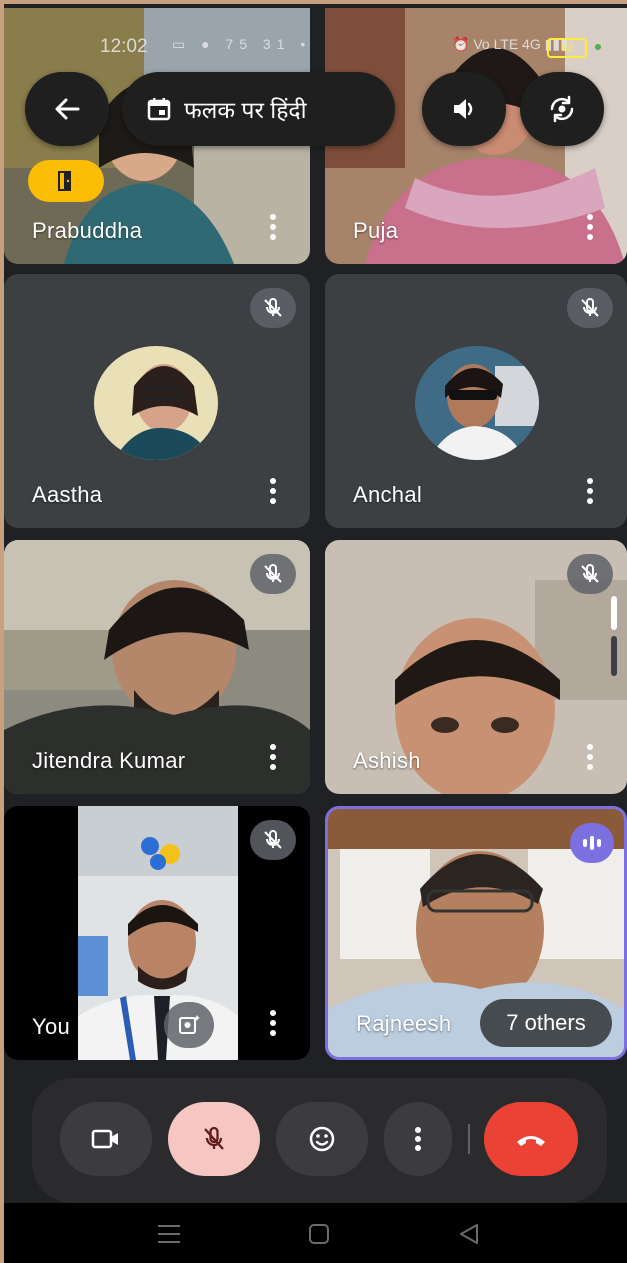 This screenshot has width=627, height=1263. What do you see at coordinates (109, 760) in the screenshot?
I see `participant-name: Jitendra Kumar` at bounding box center [109, 760].